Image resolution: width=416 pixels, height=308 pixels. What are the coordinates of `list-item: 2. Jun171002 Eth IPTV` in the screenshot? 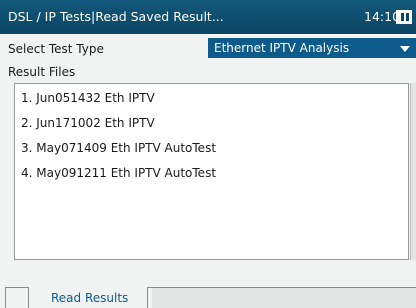 It's located at (88, 123).